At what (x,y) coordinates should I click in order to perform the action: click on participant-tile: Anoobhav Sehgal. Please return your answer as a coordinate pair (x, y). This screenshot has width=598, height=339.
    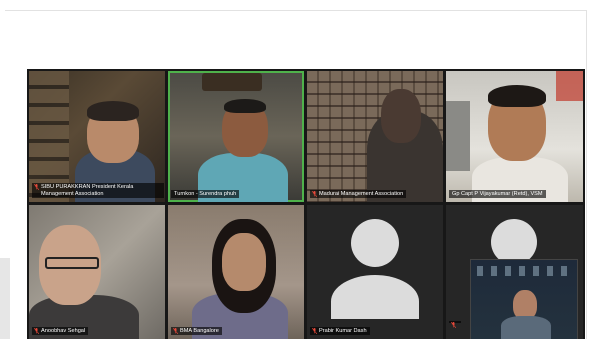
    Looking at the image, I should click on (97, 272).